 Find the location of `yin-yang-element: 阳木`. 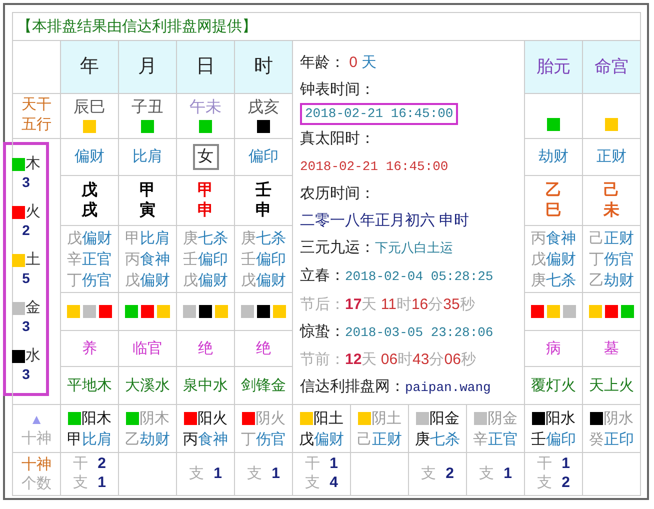

yin-yang-element: 阳木 is located at coordinates (97, 418).